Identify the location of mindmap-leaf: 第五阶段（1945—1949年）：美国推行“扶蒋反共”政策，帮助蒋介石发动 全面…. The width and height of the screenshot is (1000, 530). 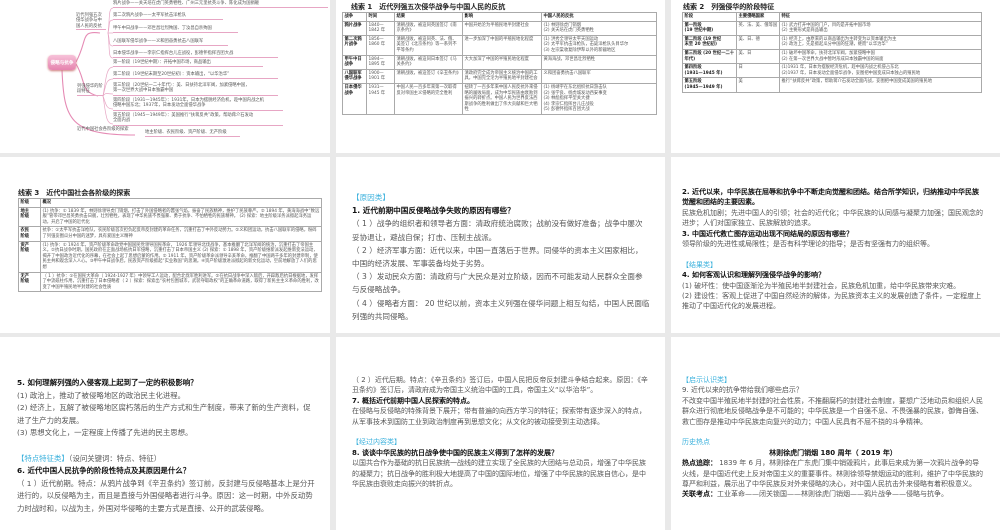
(198, 119).